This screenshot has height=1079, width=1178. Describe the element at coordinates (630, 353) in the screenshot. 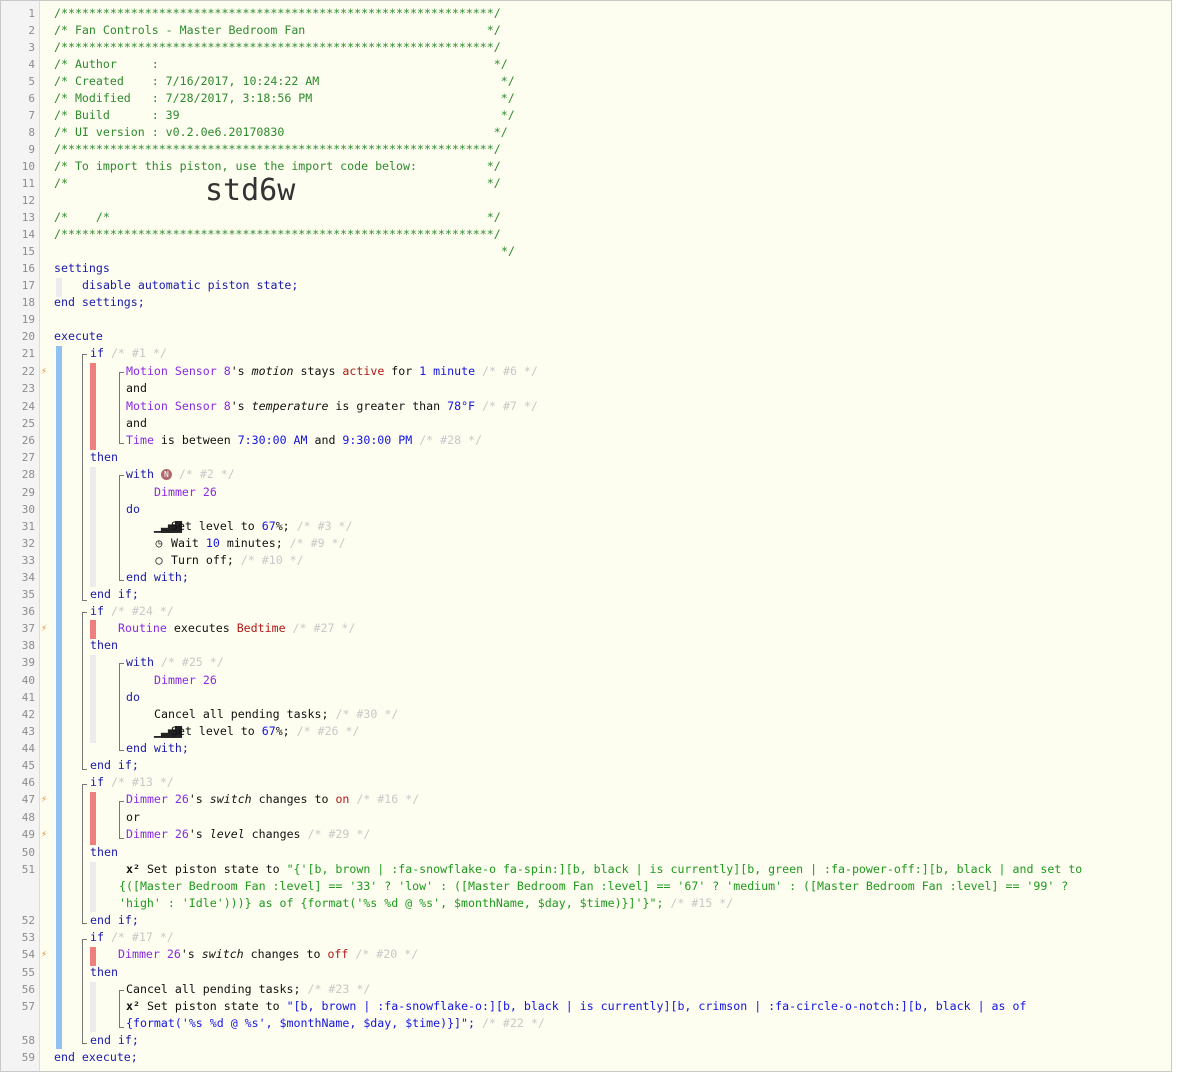

I see `if-statement-1: if /* #1 */` at that location.